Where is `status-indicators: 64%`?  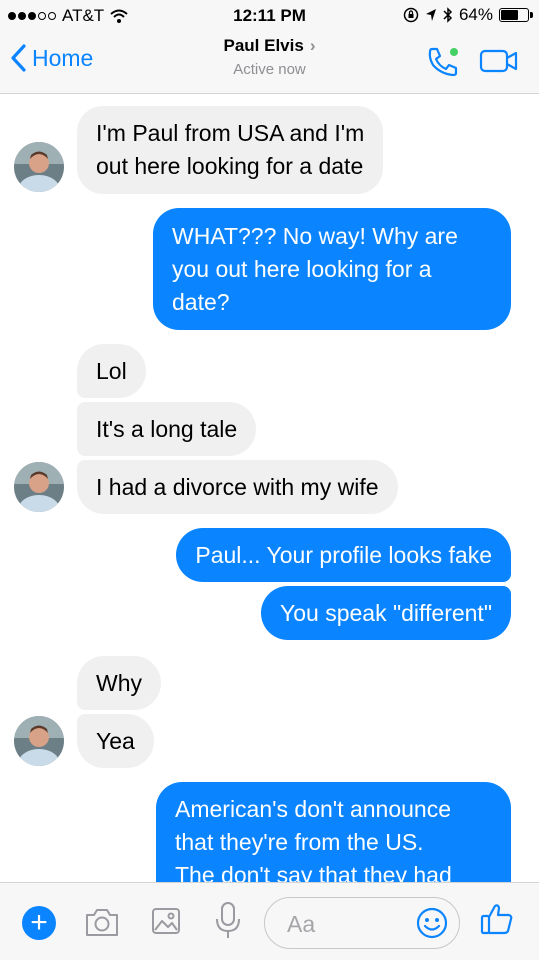 status-indicators: 64% is located at coordinates (468, 15).